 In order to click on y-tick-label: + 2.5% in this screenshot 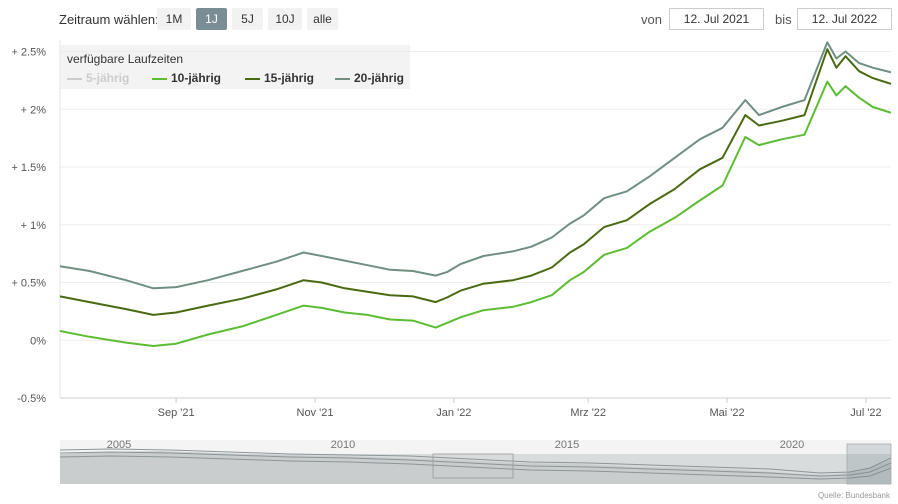, I will do `click(28, 53)`.